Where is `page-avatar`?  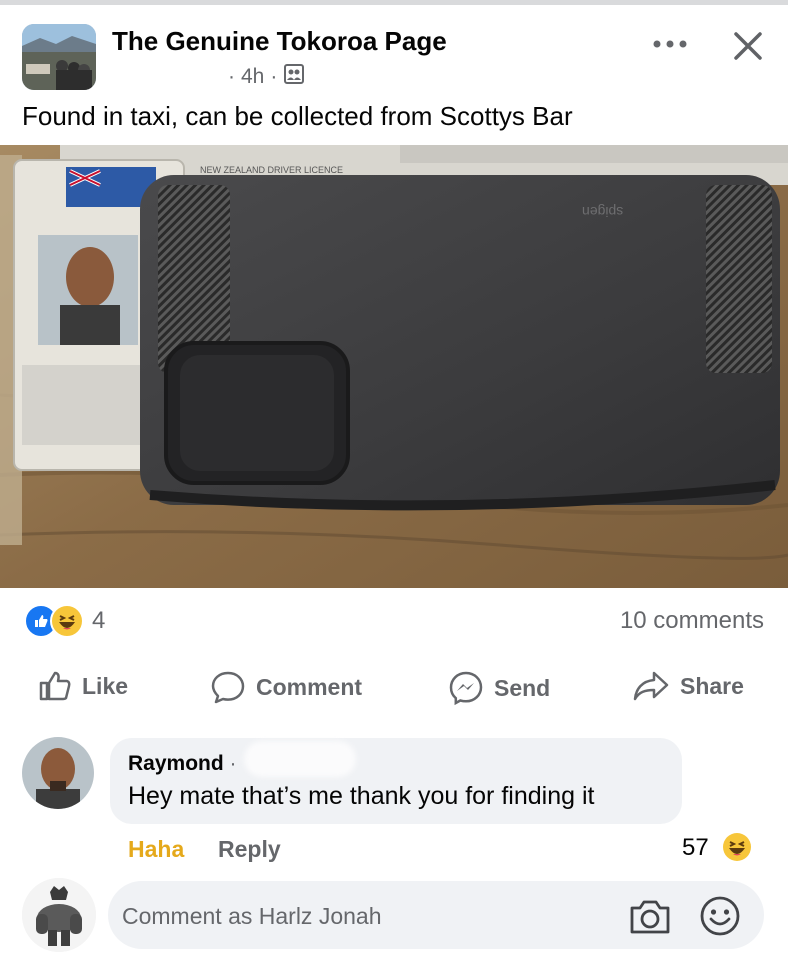 page-avatar is located at coordinates (59, 57).